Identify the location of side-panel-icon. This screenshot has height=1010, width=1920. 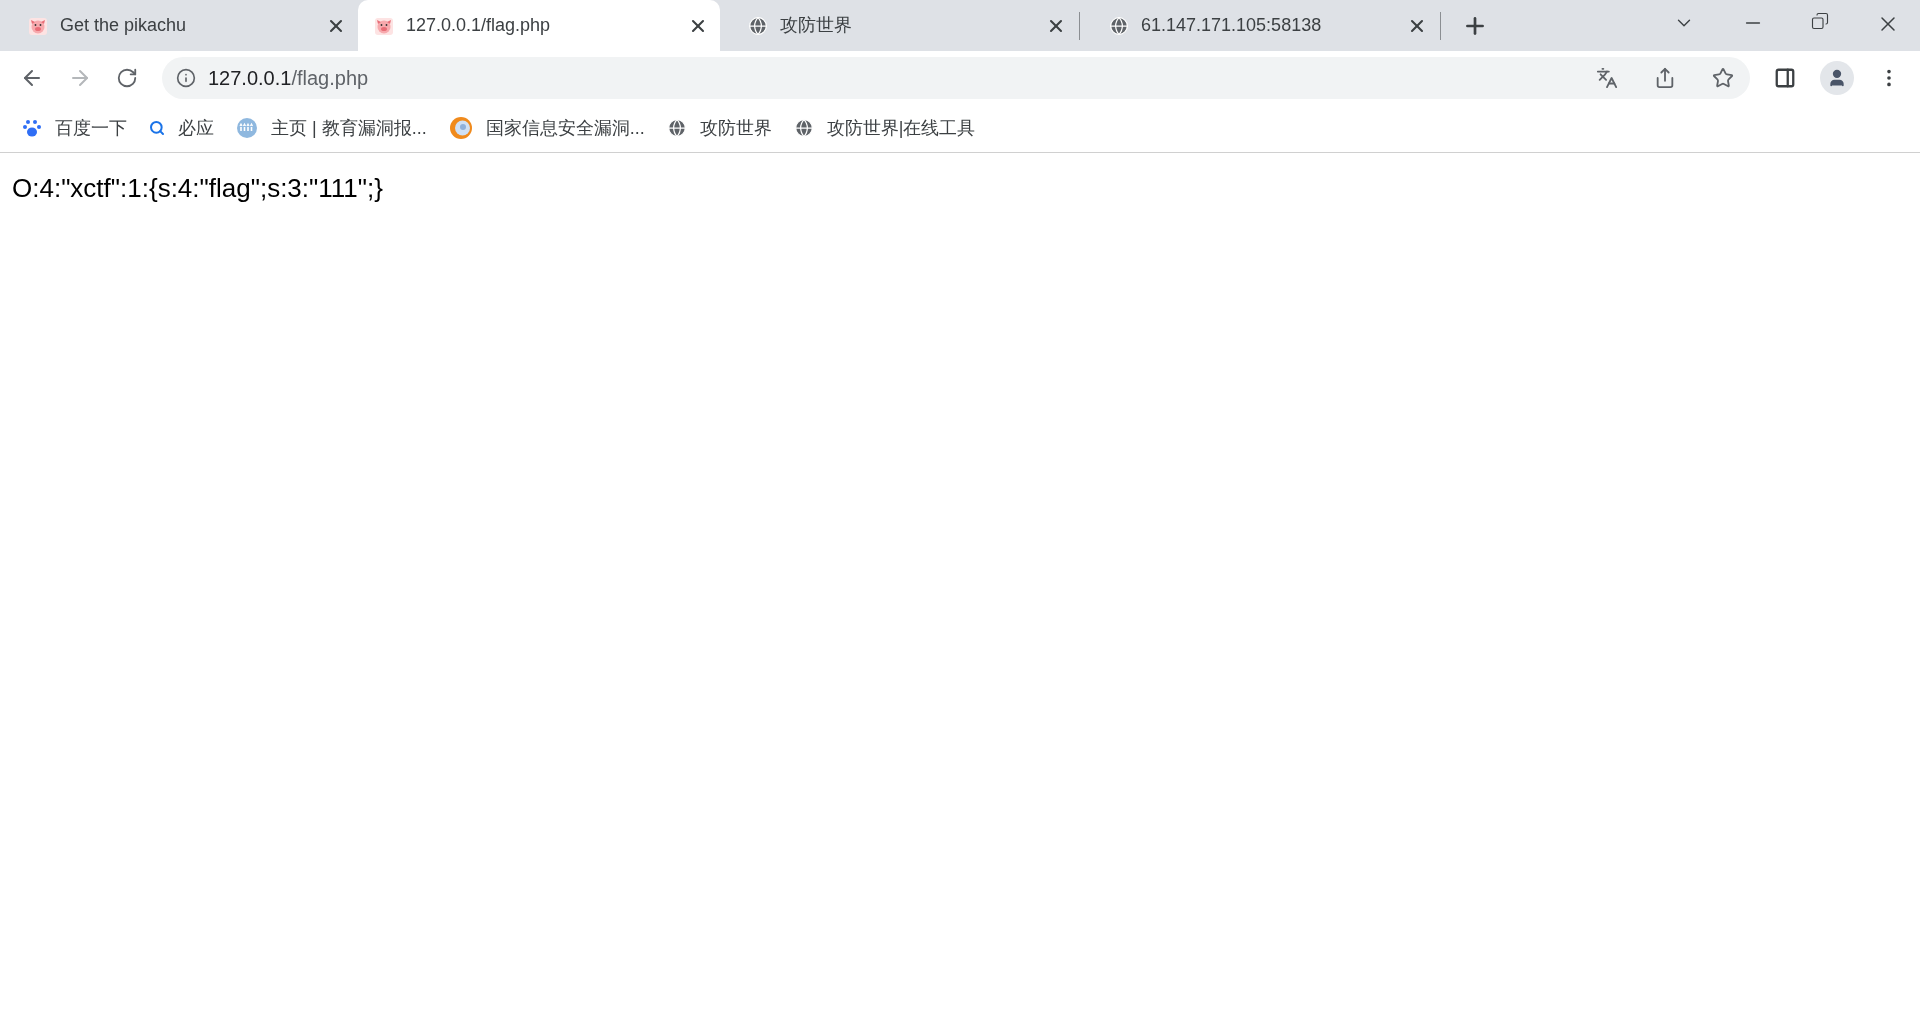
(1785, 77).